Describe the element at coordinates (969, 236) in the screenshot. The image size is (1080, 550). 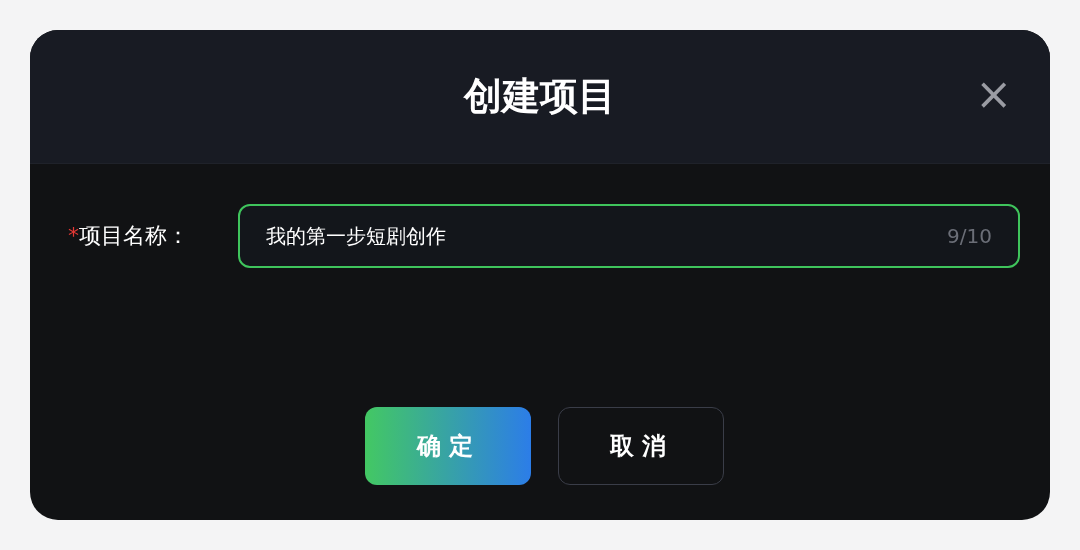
I see `character-counter: 9/10` at that location.